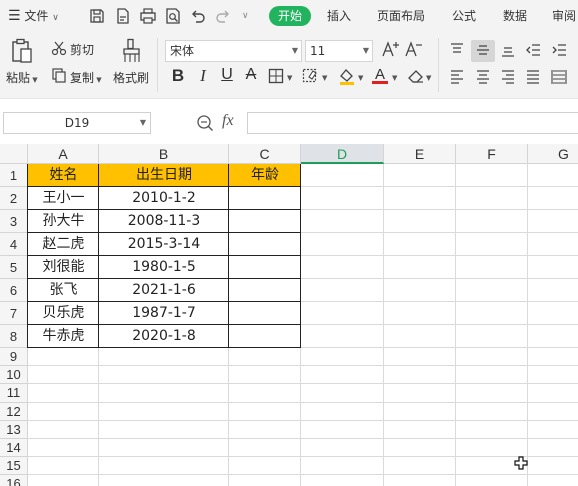 The image size is (578, 486). Describe the element at coordinates (63, 175) in the screenshot. I see `header-cell-a: 姓名` at that location.